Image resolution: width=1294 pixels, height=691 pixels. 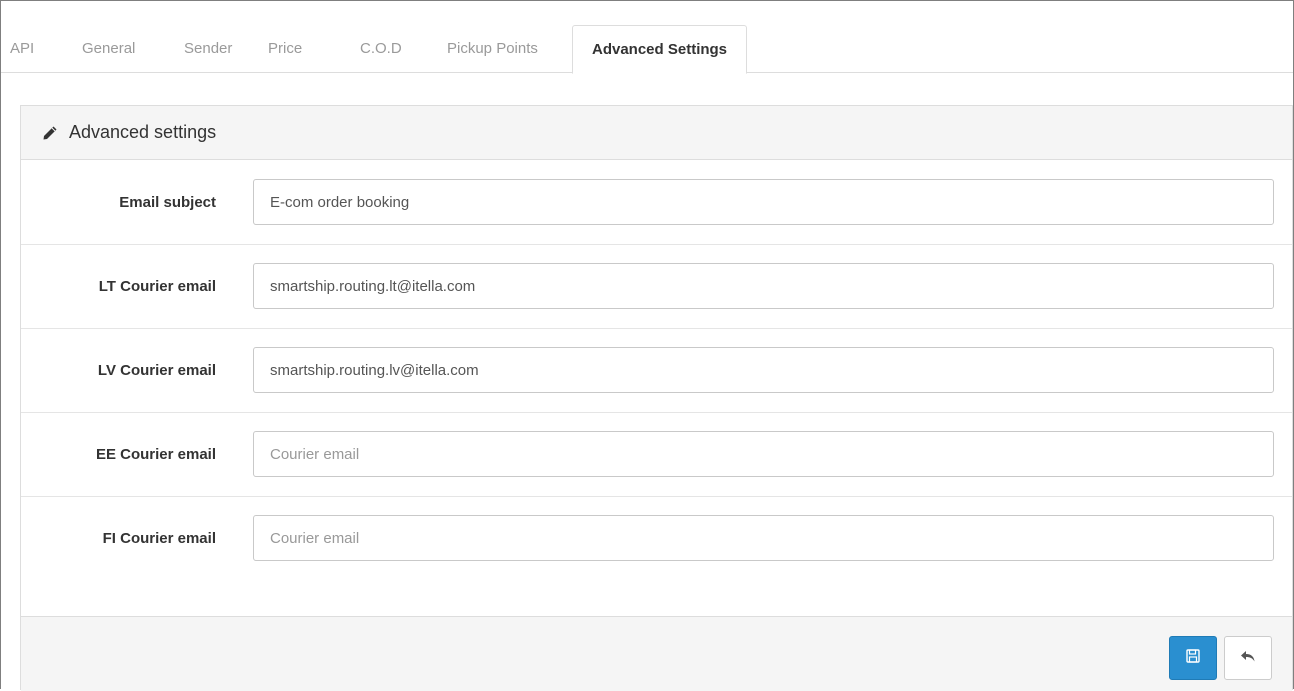 I want to click on form-row-lv-courier-email: LV Courier email, so click(x=656, y=371).